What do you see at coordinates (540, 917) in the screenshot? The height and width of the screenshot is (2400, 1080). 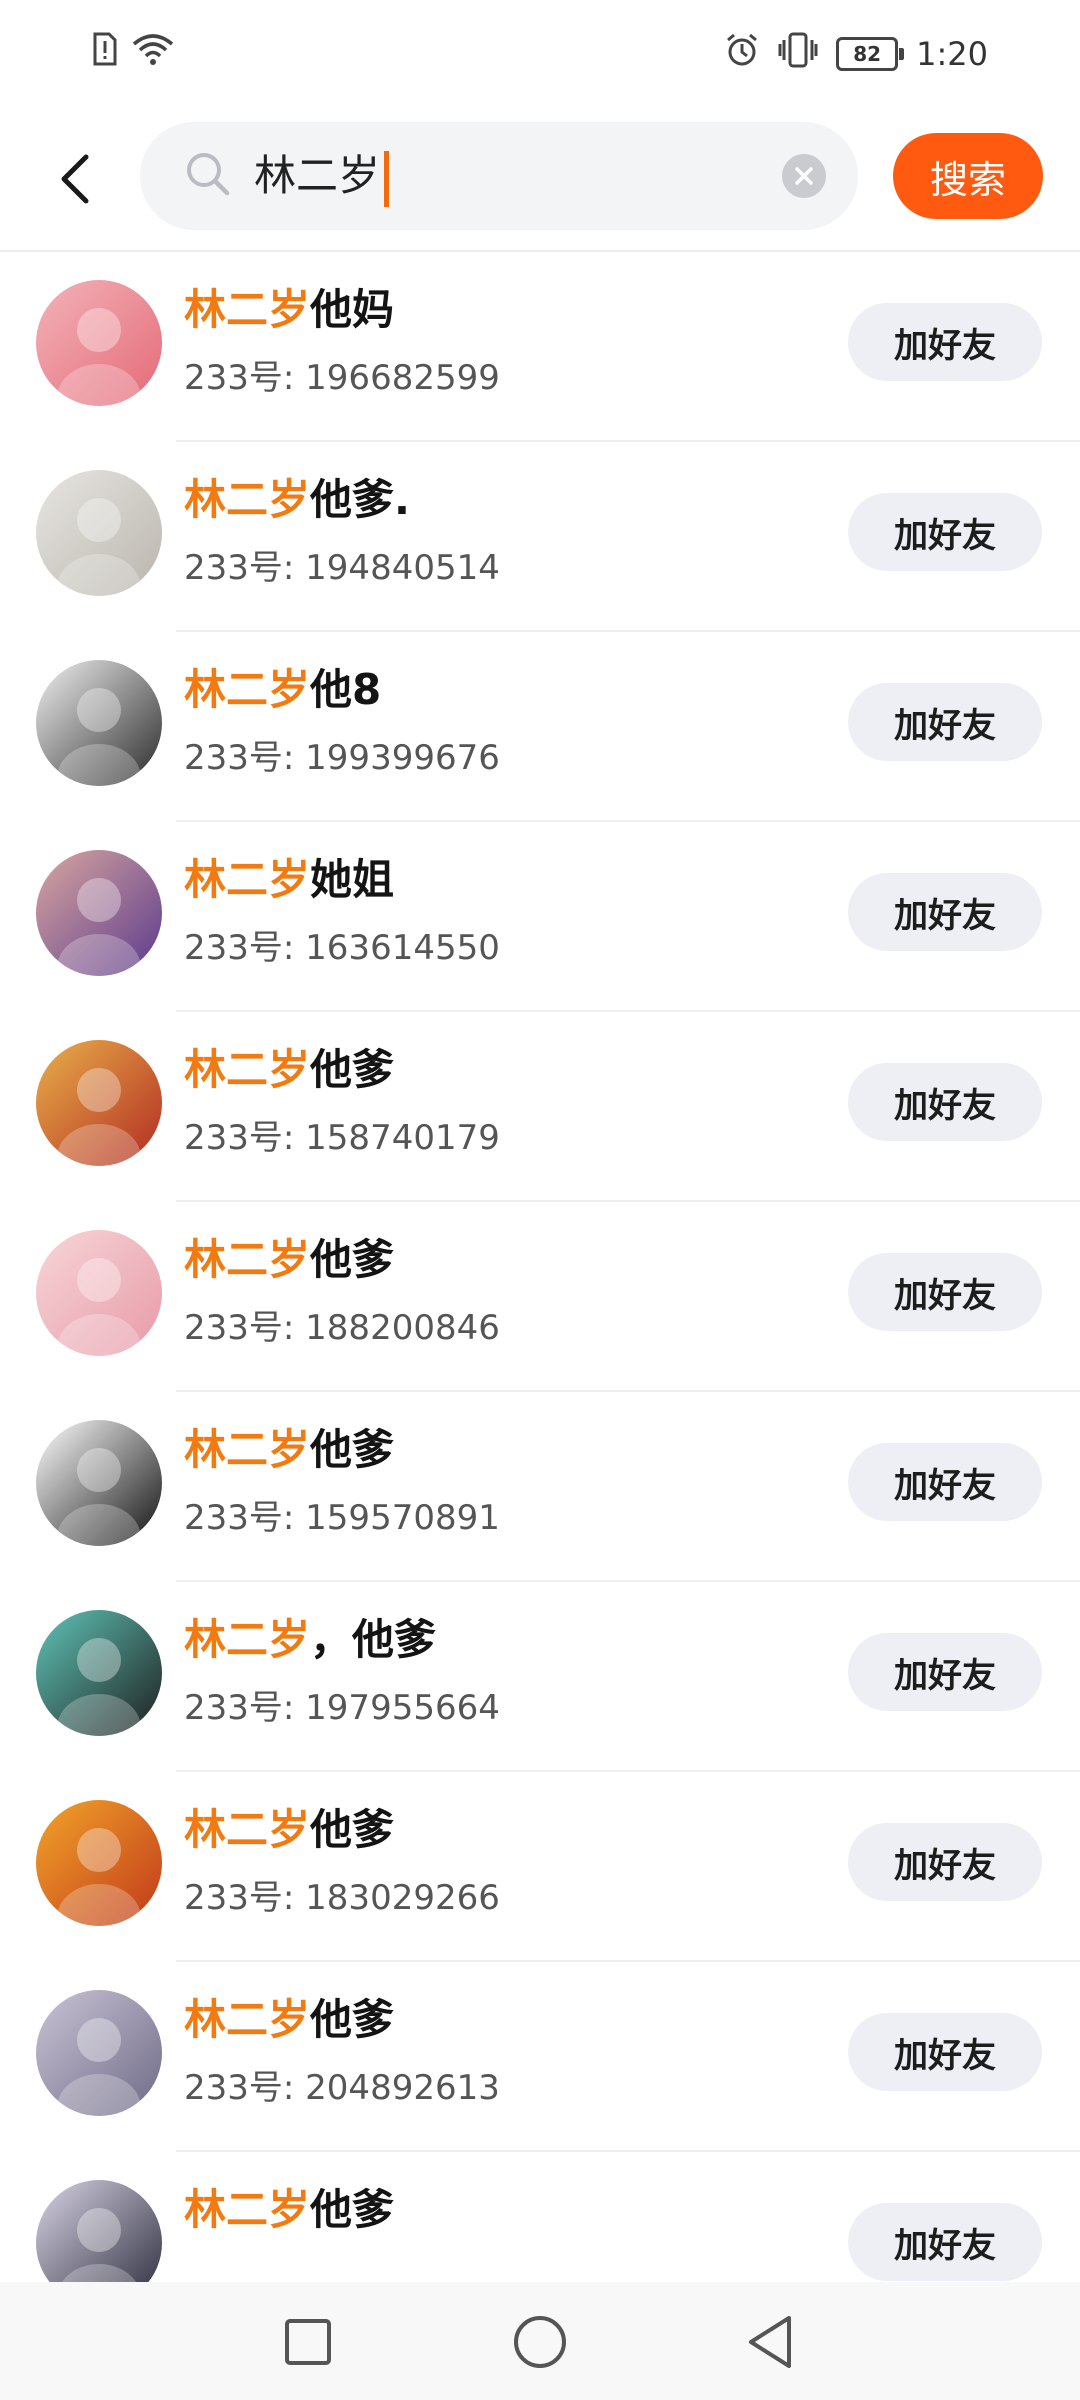 I see `result-row: 林二岁她姐 233号: 163614550 加好友` at bounding box center [540, 917].